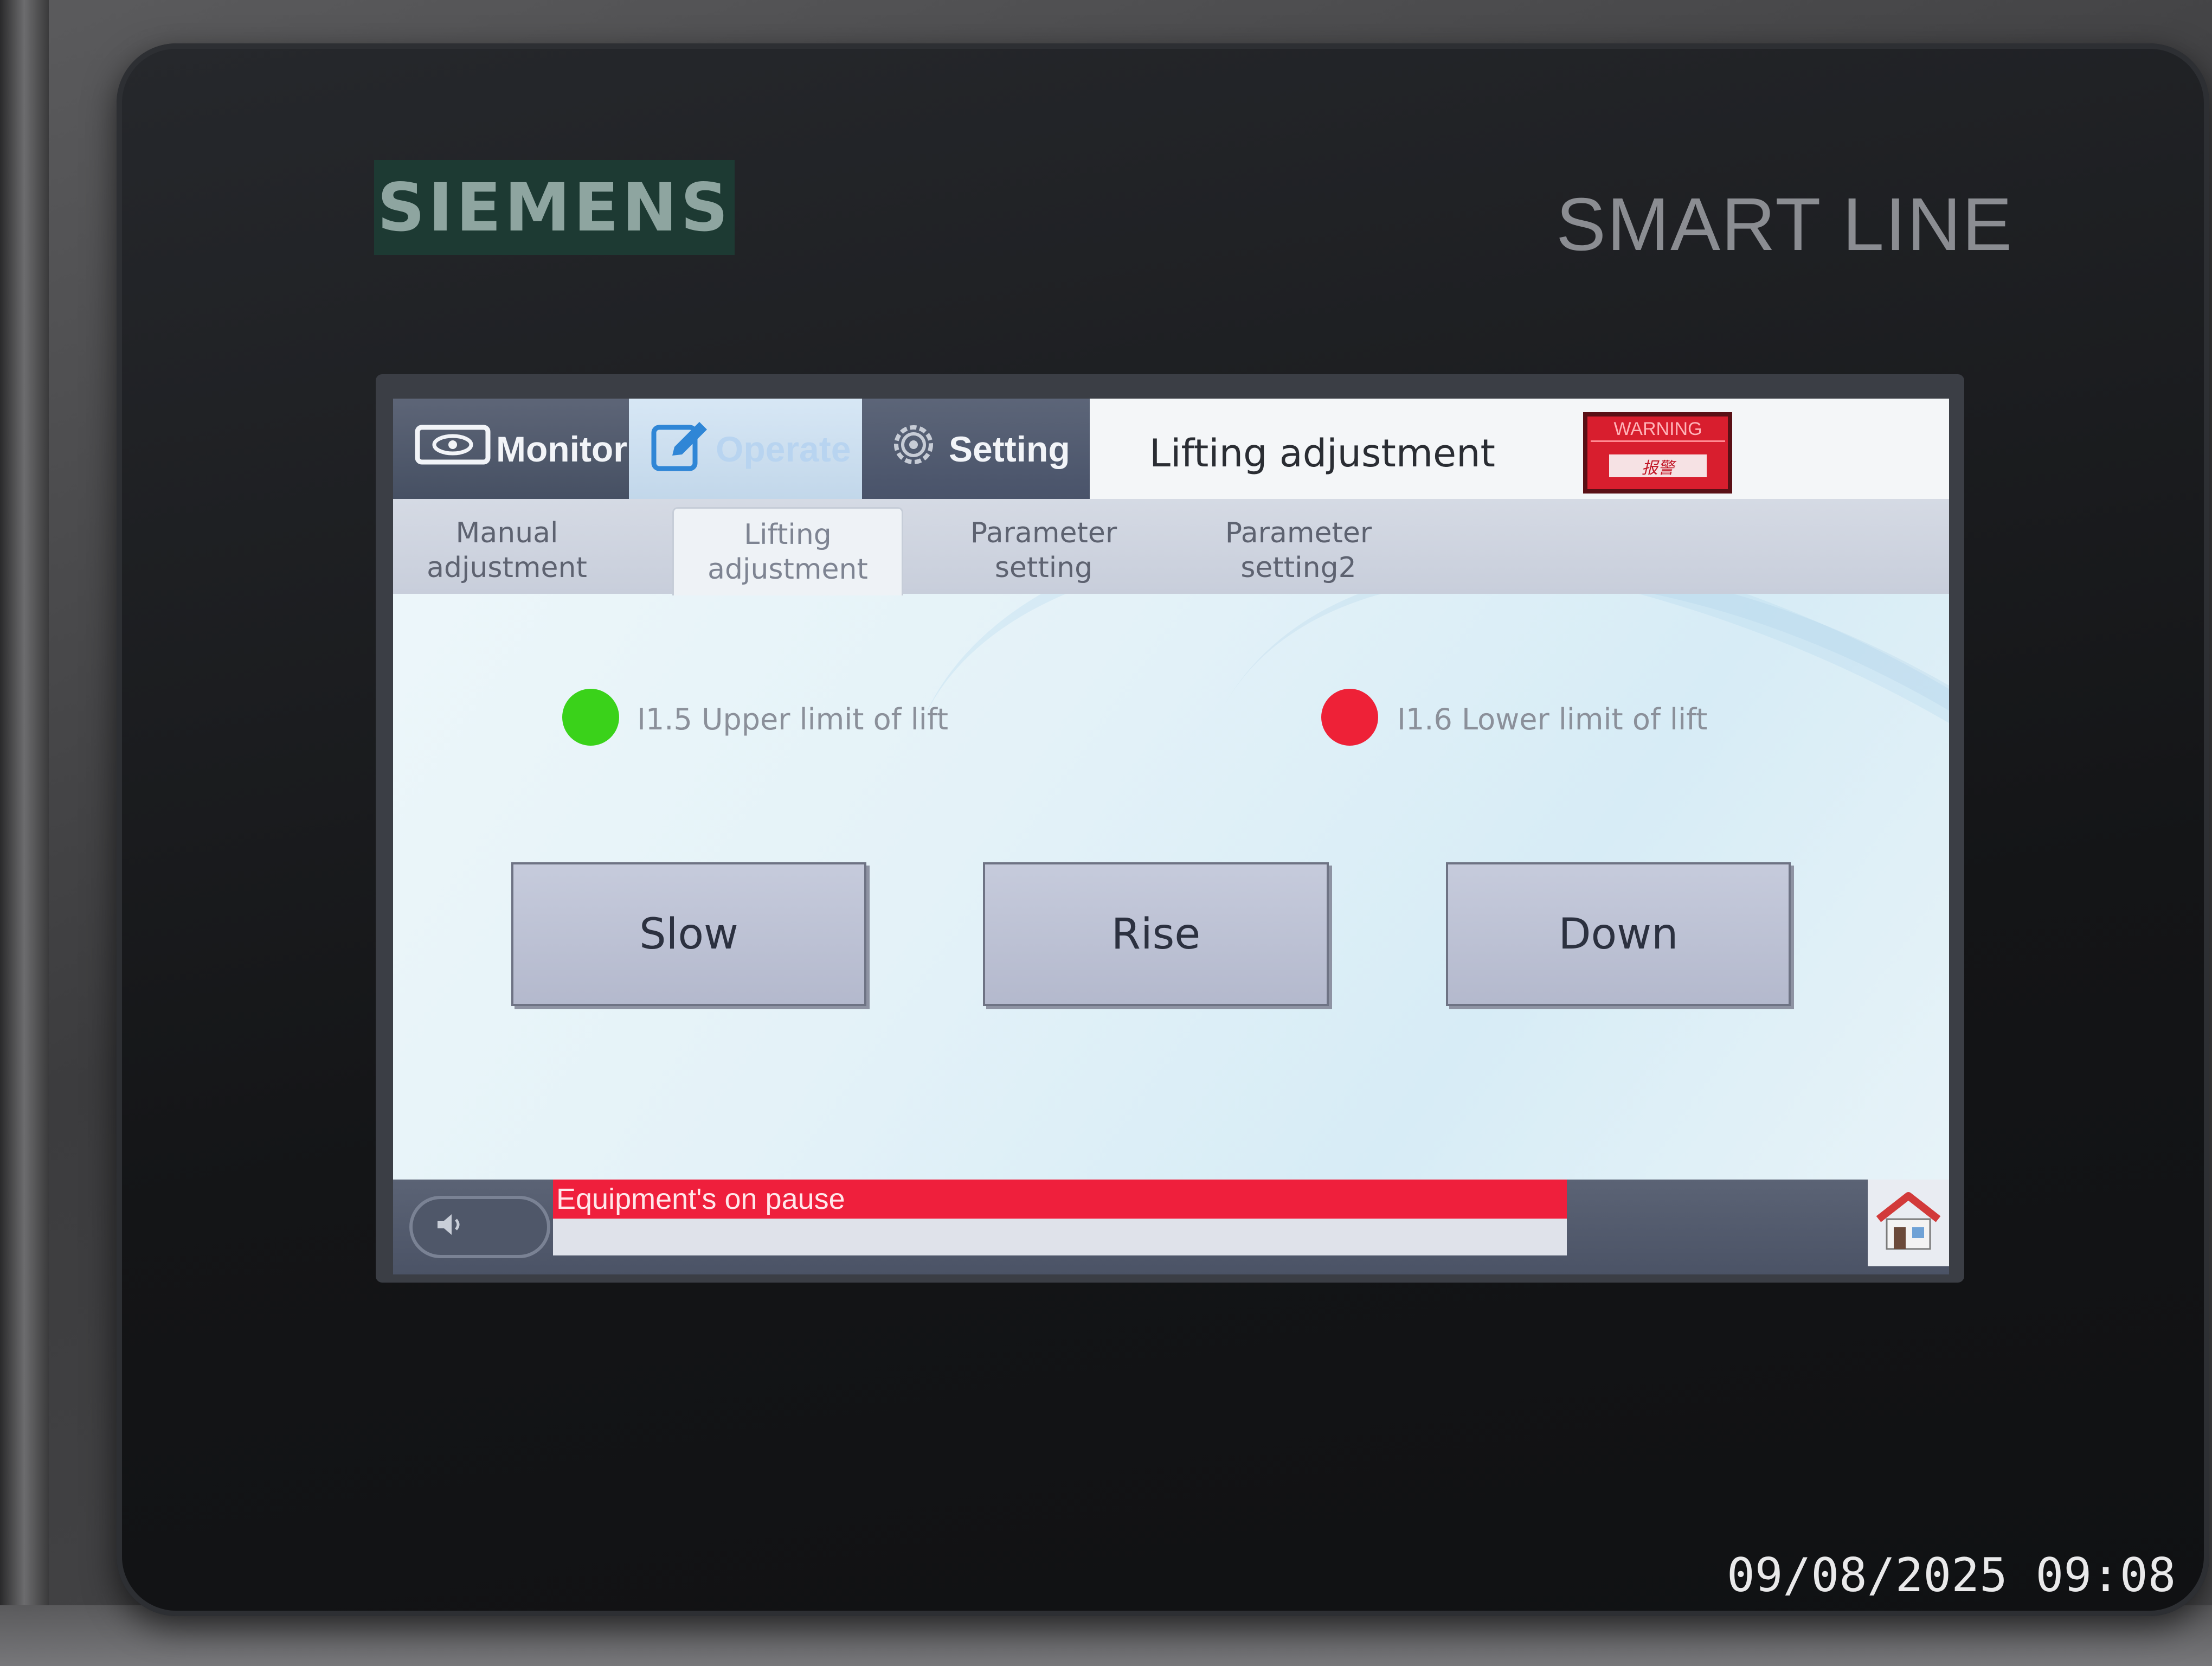  What do you see at coordinates (688, 934) in the screenshot?
I see `slow-button: Slow` at bounding box center [688, 934].